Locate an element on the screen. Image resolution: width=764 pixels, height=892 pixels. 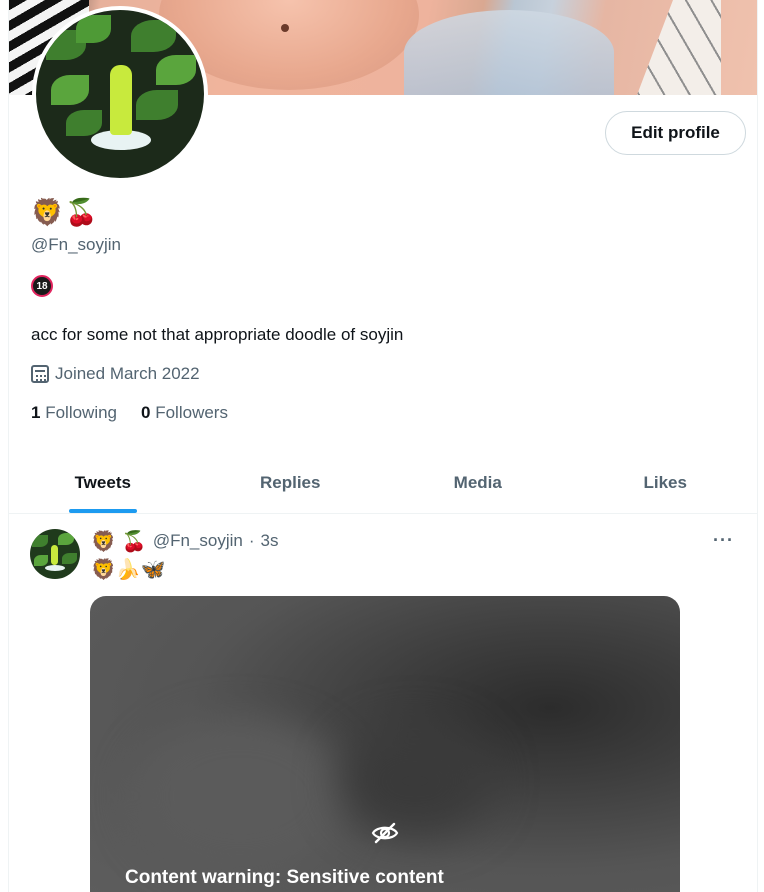
tweet-text: 🦁🍌🦋 is located at coordinates (128, 569).